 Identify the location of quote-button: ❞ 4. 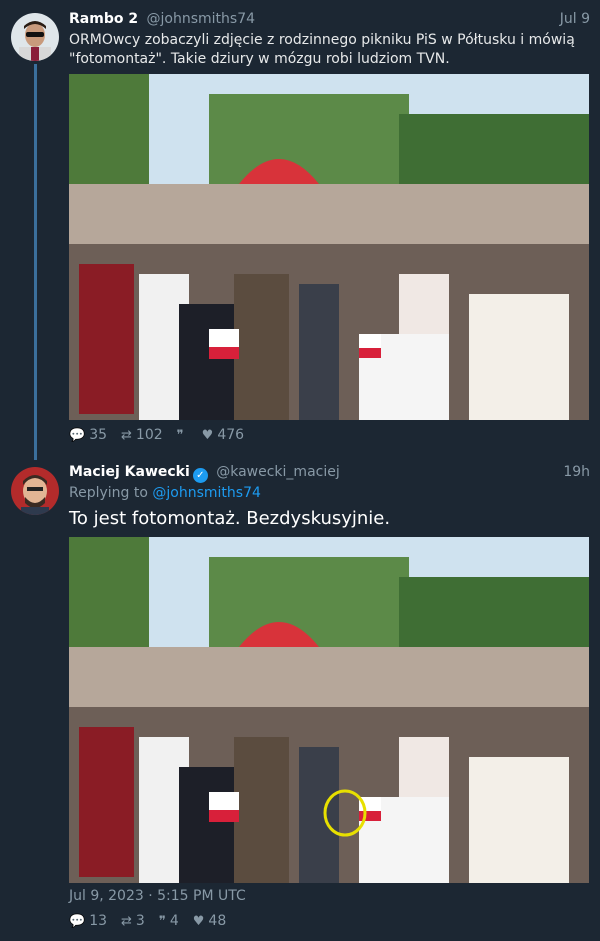
(169, 921).